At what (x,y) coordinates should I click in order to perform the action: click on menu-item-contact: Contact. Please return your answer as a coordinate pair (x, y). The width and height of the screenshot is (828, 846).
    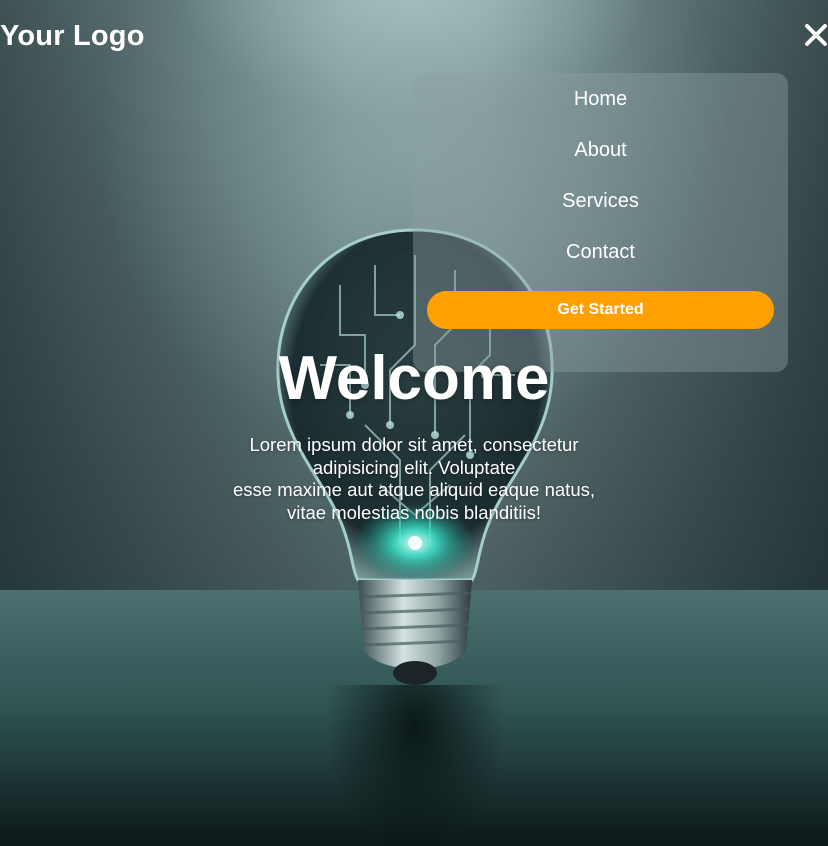
    Looking at the image, I should click on (600, 252).